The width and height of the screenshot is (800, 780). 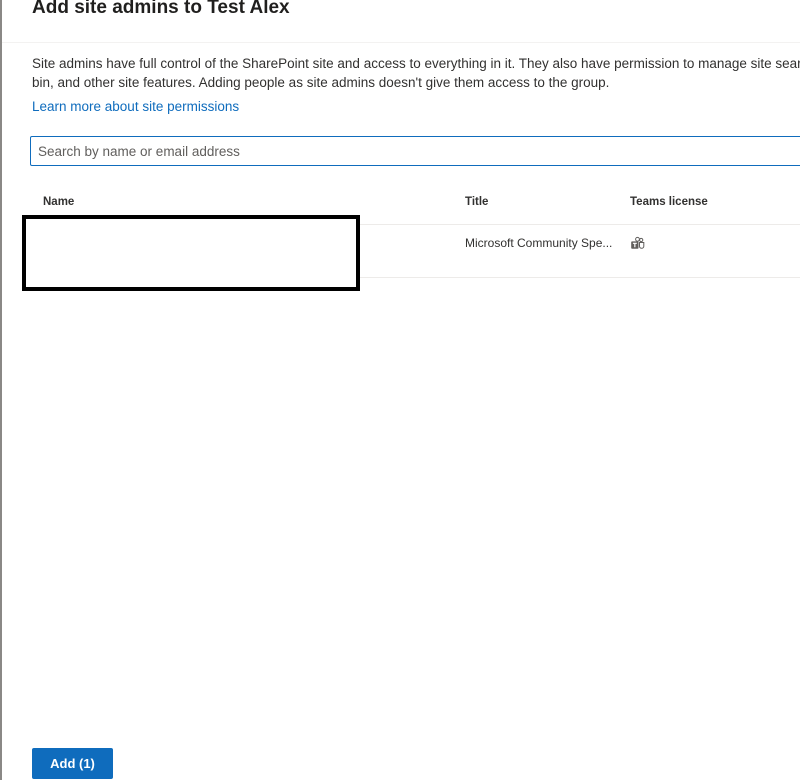 I want to click on learn-more-link: Learn more about site permissions, so click(x=135, y=106).